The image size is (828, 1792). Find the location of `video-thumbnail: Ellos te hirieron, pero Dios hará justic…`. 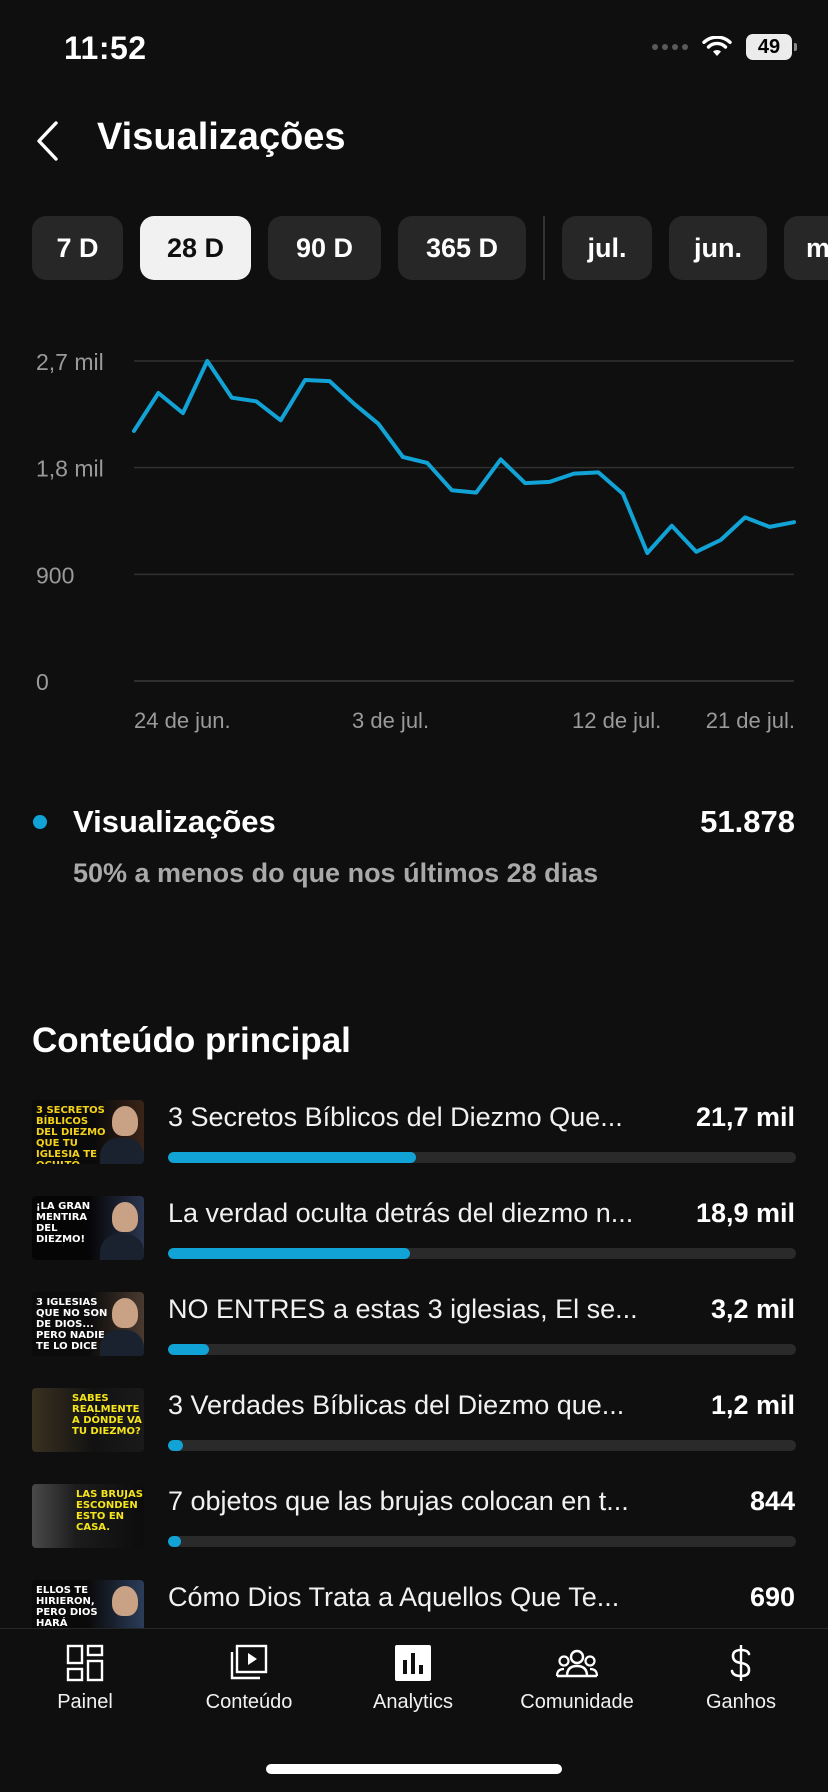

video-thumbnail: Ellos te hirieron, pero Dios hará justic… is located at coordinates (88, 1604).